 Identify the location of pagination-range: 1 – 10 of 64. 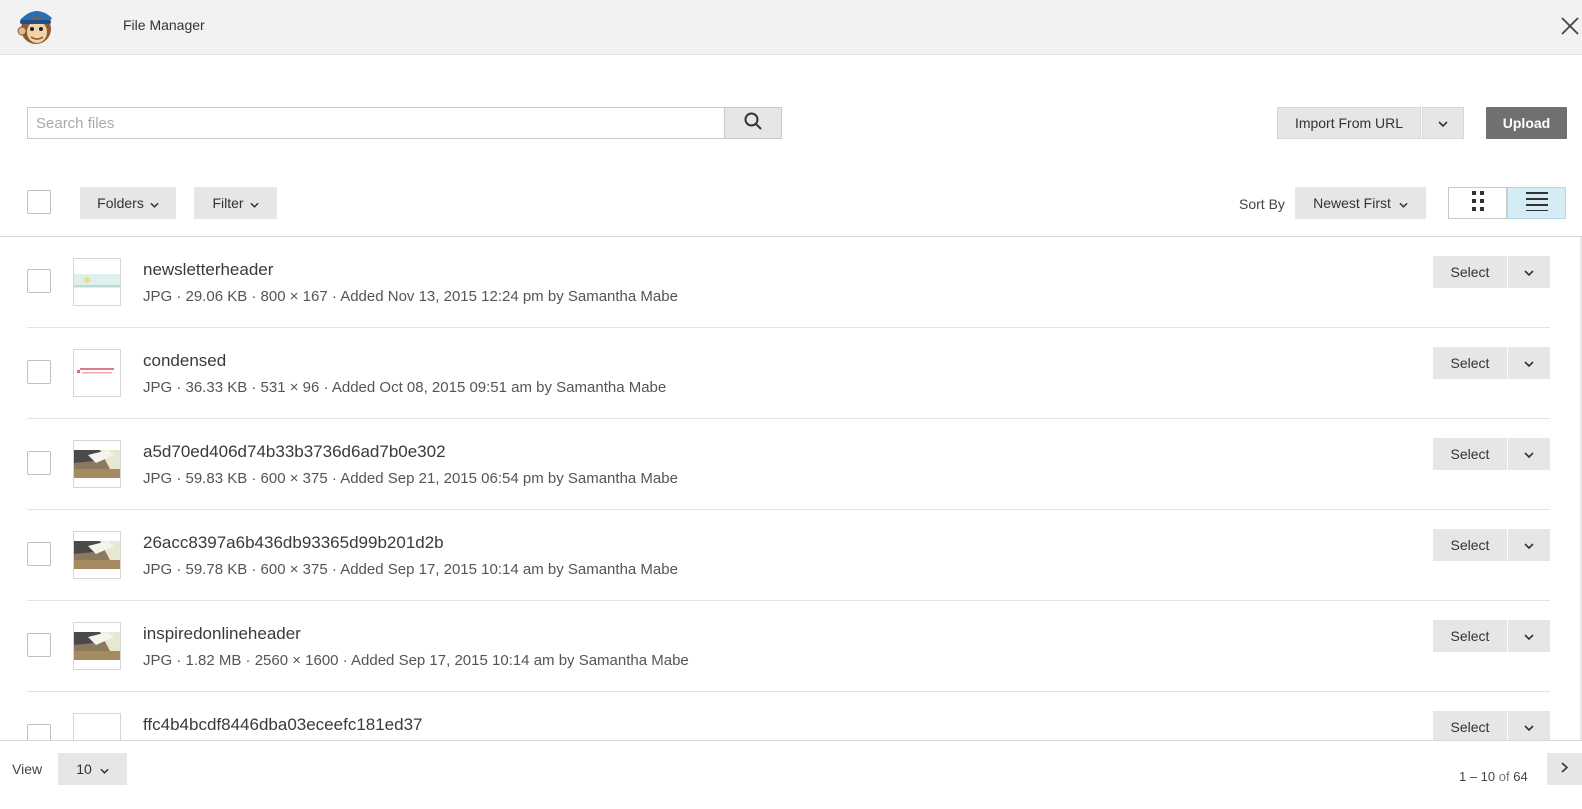
(1493, 776).